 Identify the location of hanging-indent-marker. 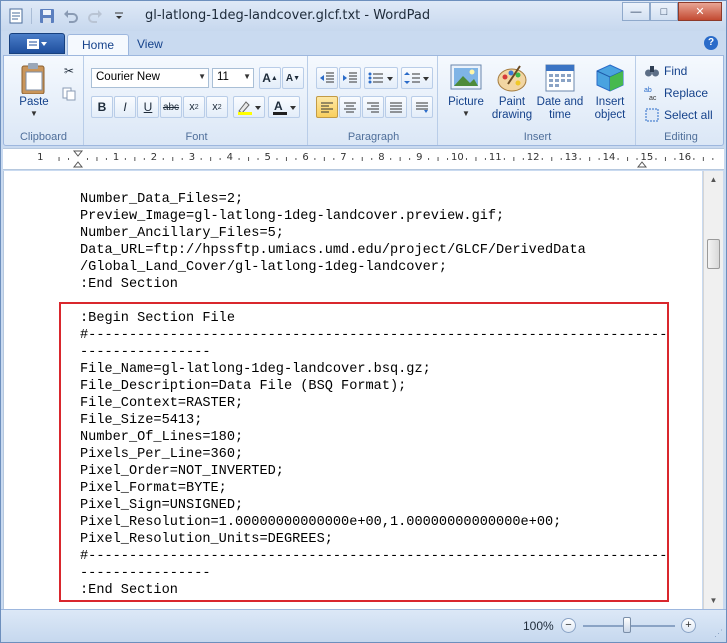
(78, 164).